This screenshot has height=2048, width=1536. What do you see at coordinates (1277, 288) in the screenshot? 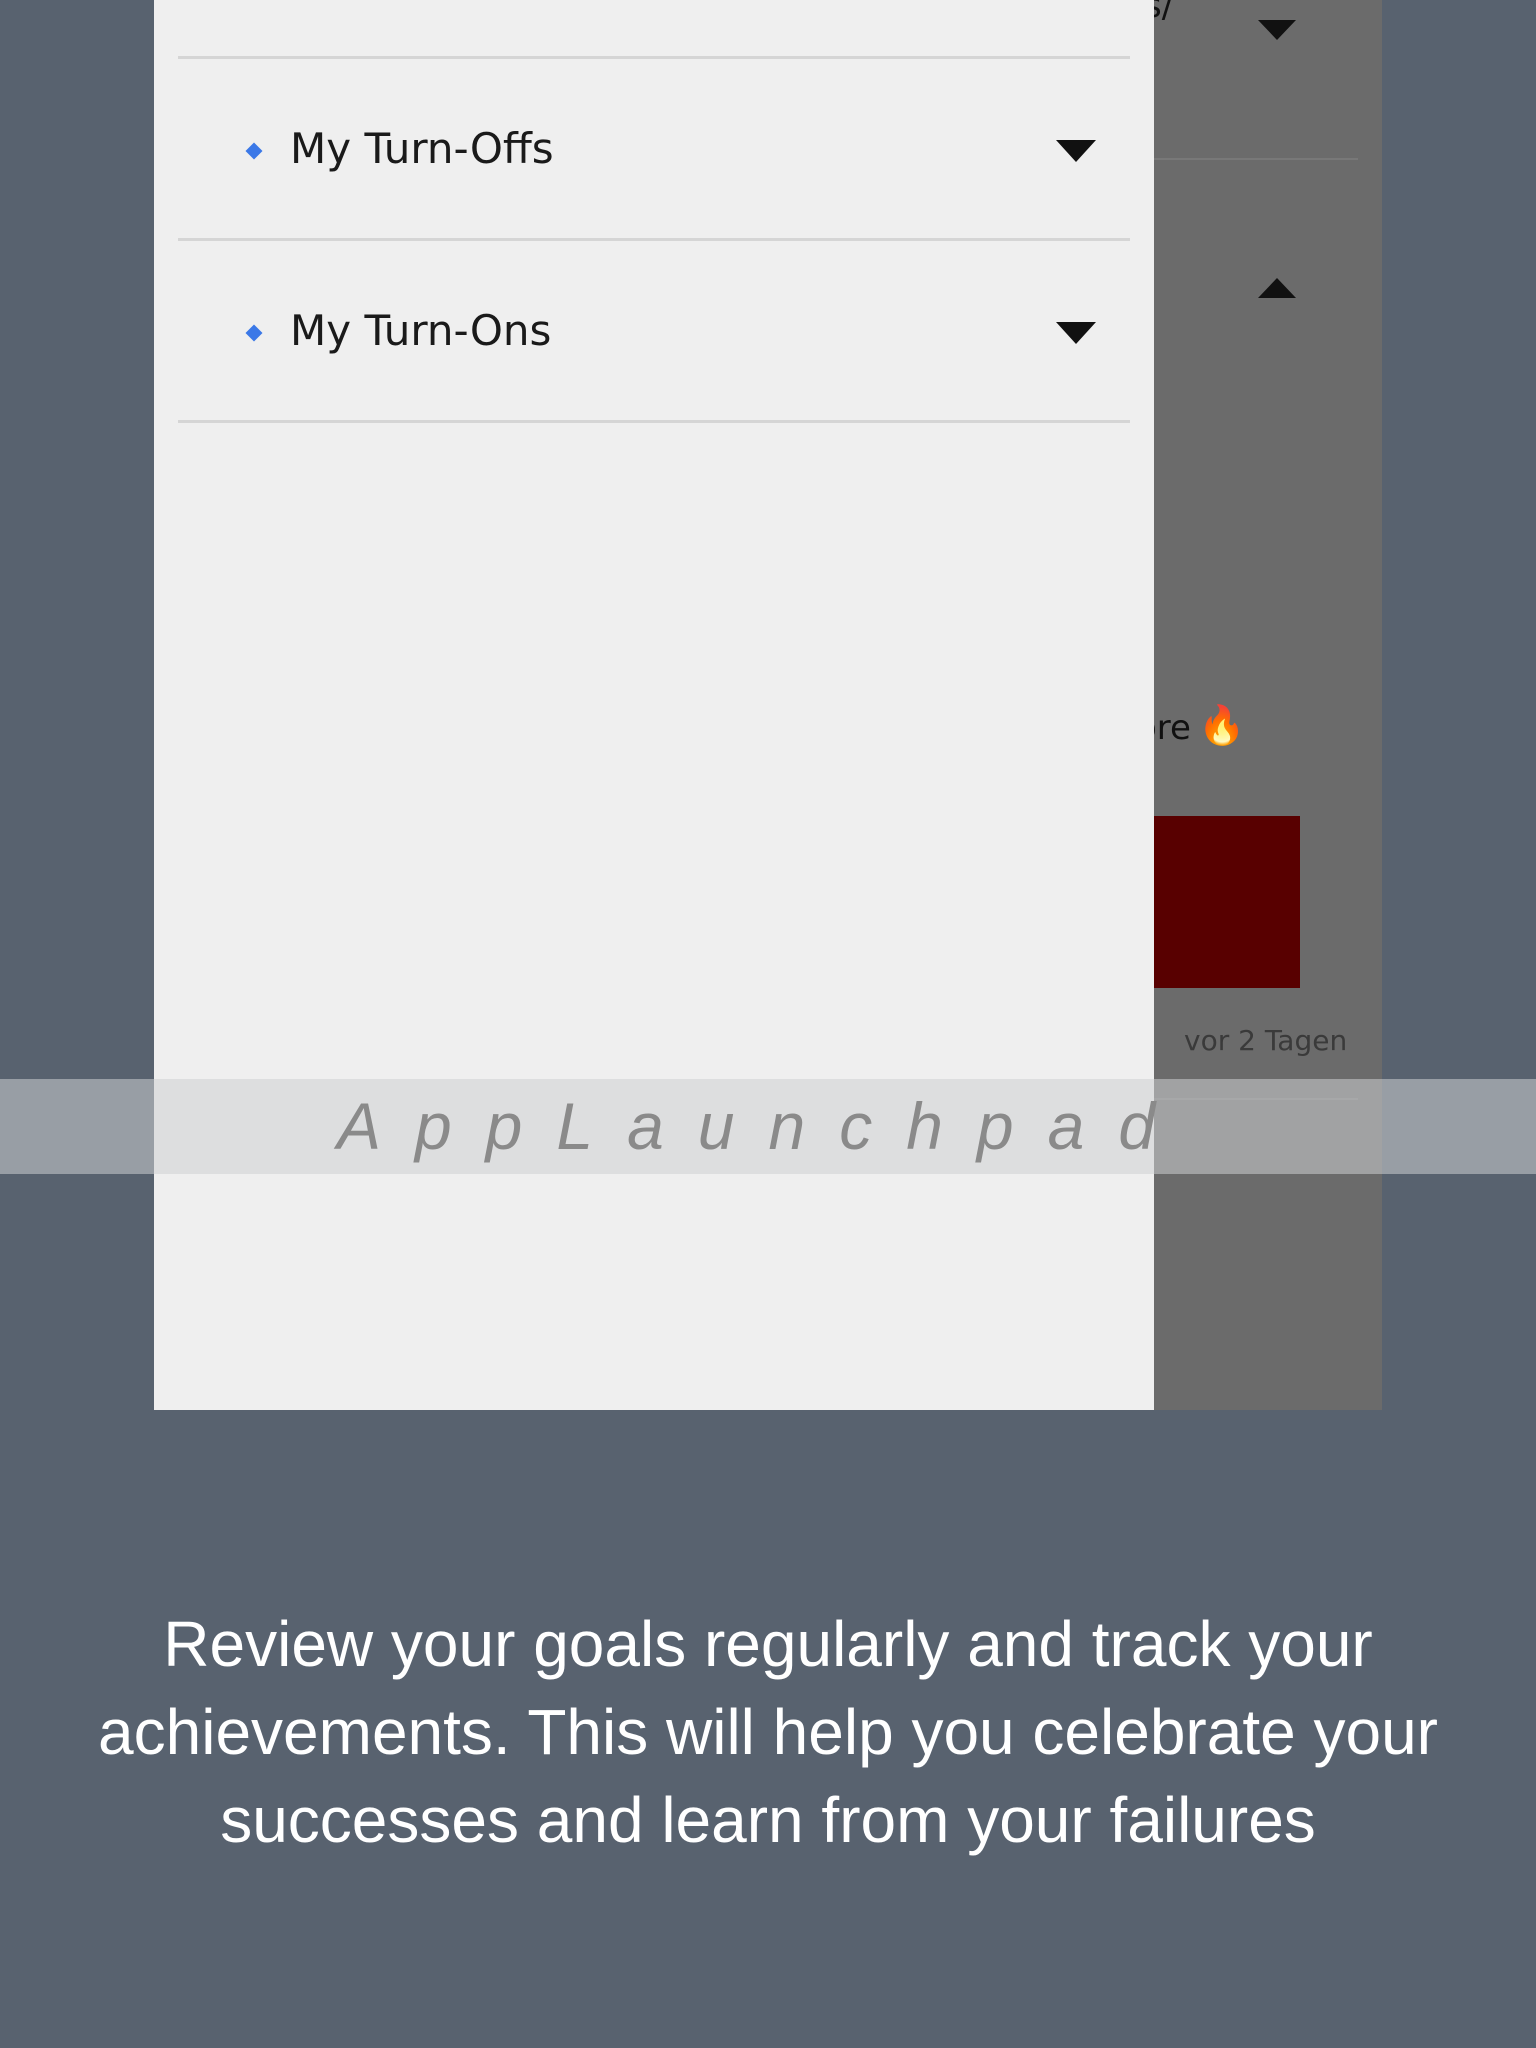
I see `chevron-up-icon` at bounding box center [1277, 288].